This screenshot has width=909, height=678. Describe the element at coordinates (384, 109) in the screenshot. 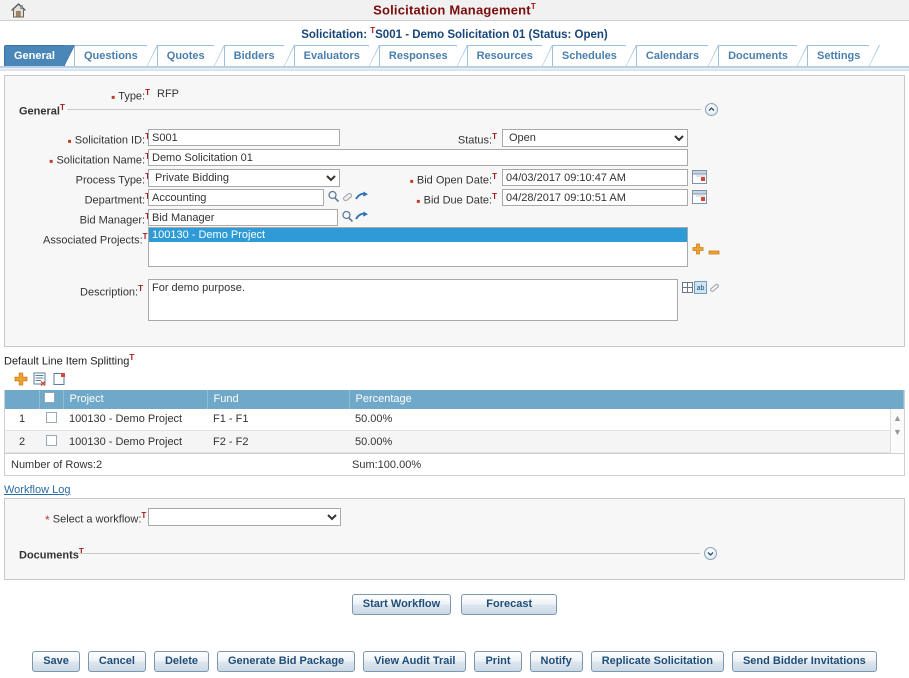

I see `general-group-rule` at that location.